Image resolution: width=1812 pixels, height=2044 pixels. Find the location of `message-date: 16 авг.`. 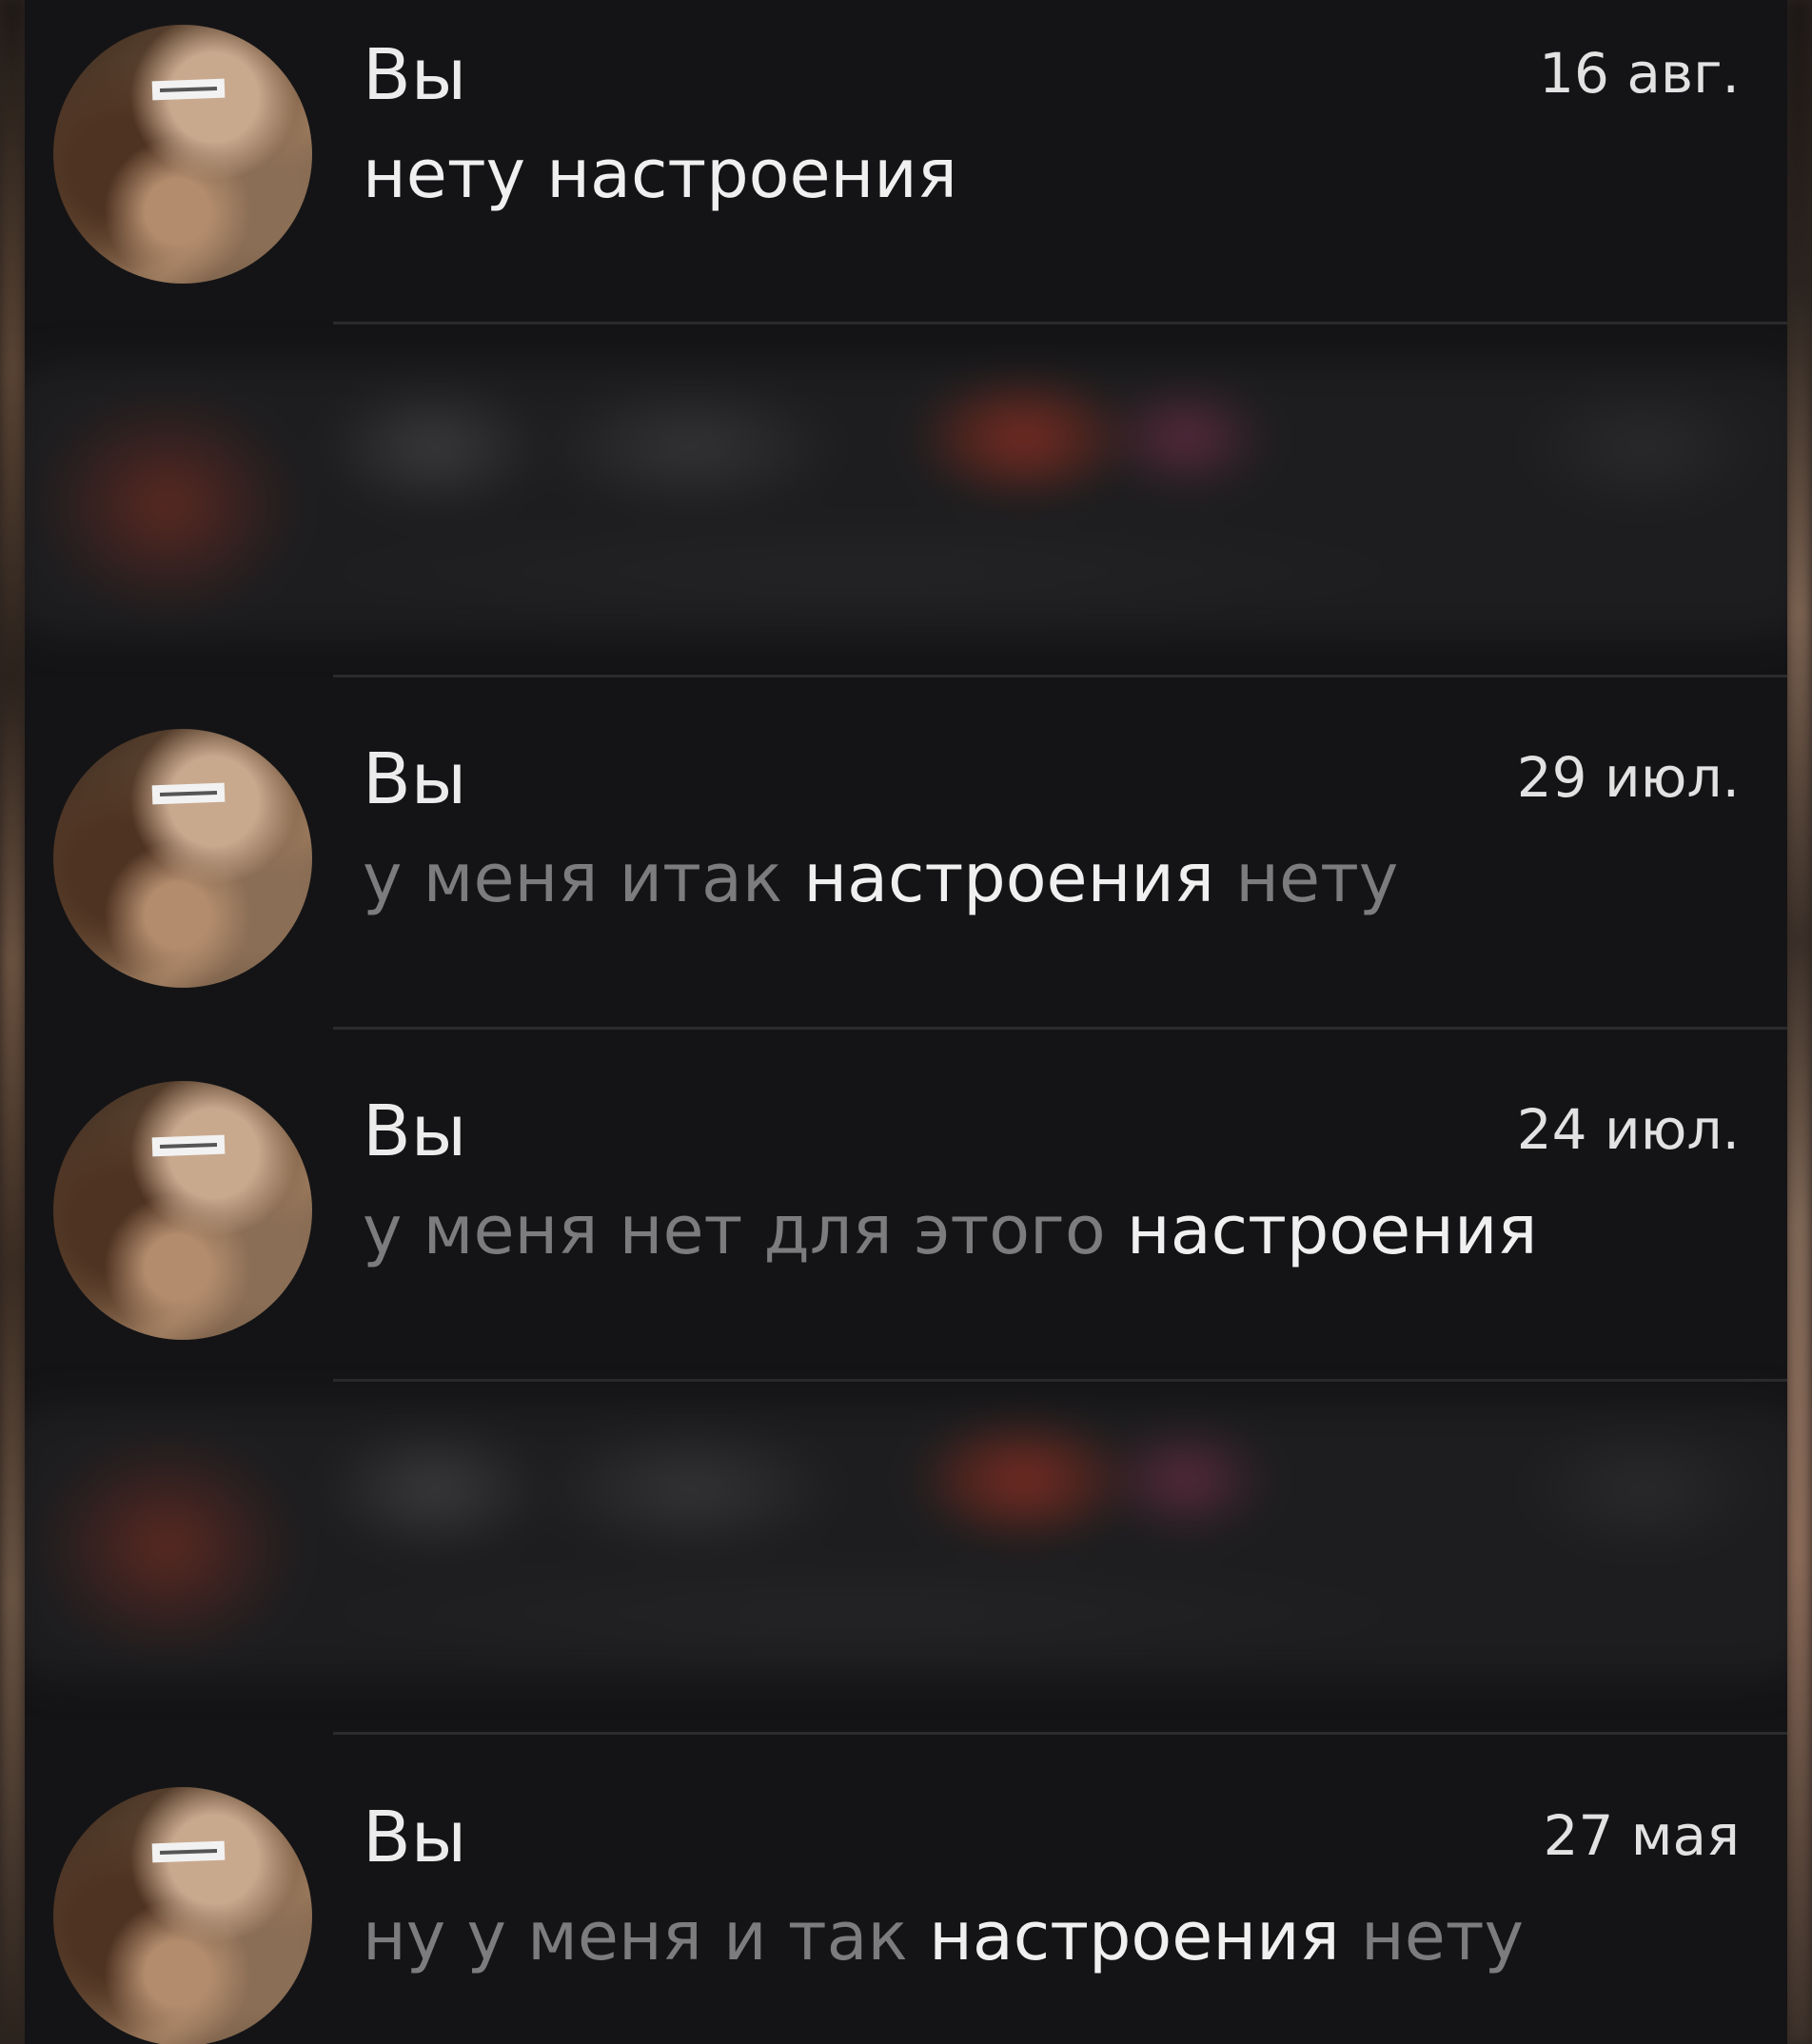

message-date: 16 авг. is located at coordinates (1639, 74).